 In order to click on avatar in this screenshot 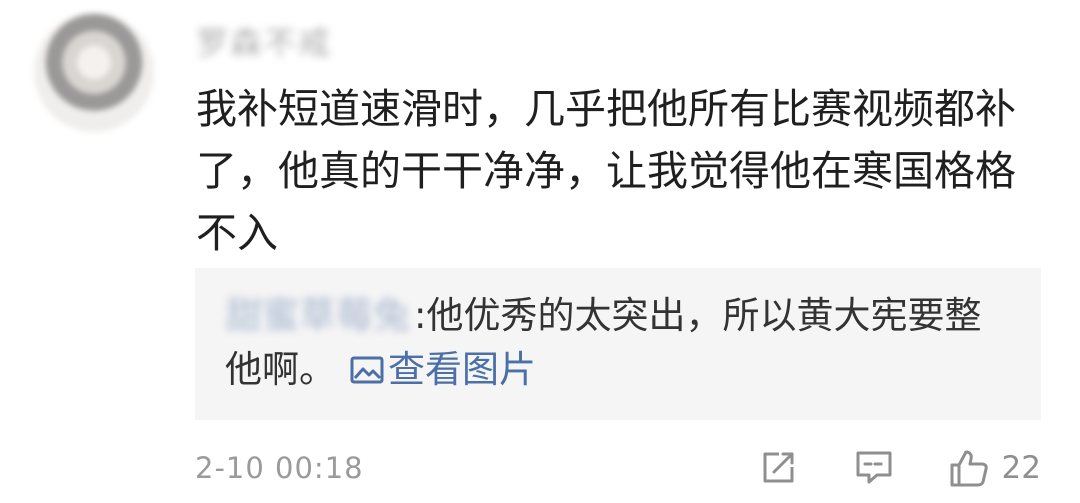, I will do `click(94, 72)`.